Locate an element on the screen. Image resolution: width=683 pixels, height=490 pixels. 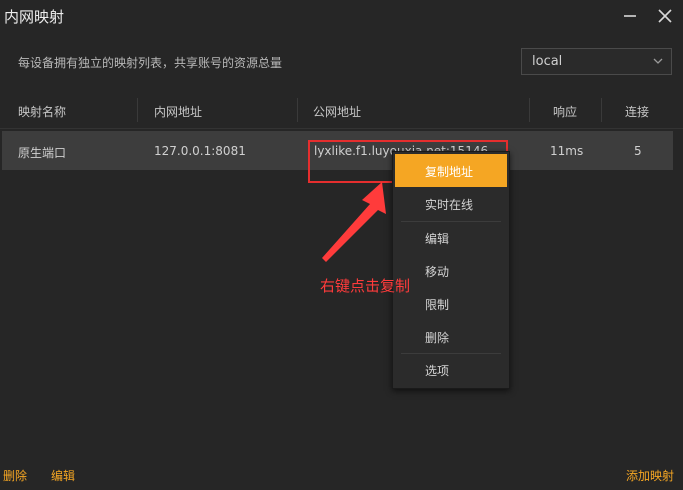
arrow-annotation-icon is located at coordinates (354, 222).